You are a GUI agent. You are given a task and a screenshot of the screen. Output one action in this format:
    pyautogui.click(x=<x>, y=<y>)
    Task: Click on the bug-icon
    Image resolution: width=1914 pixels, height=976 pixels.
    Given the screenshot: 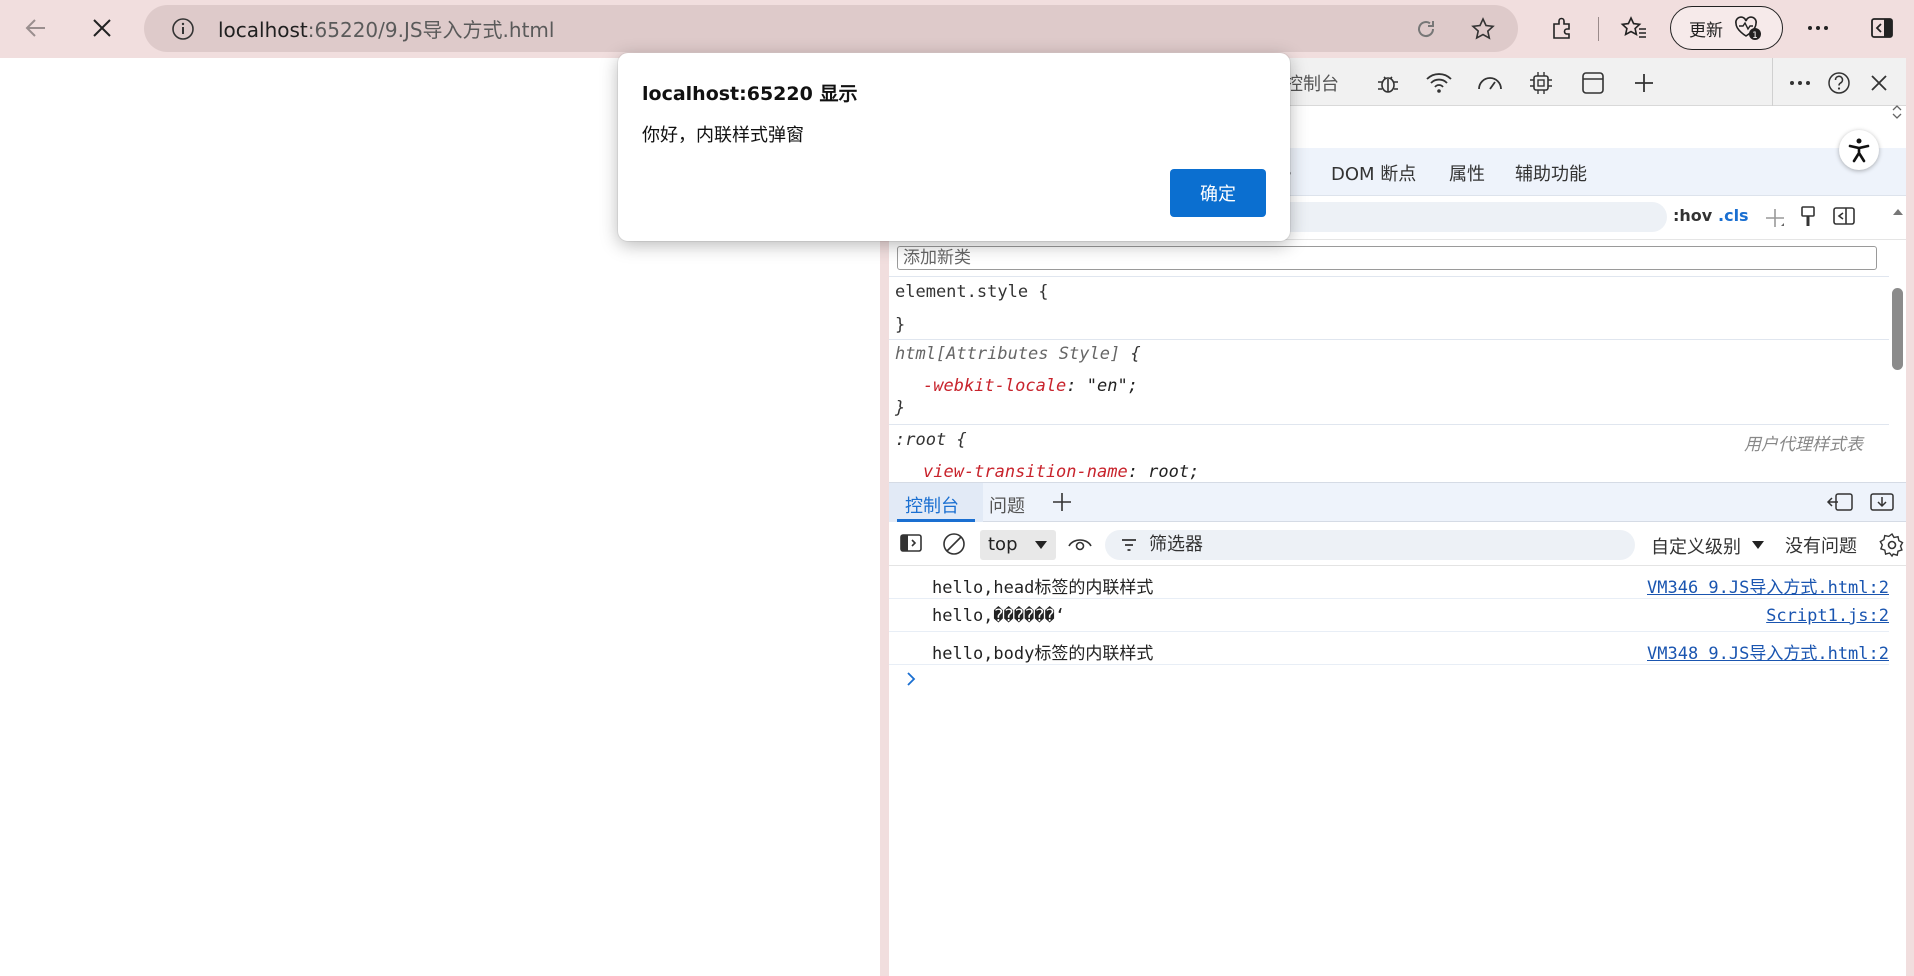 What is the action you would take?
    pyautogui.click(x=1388, y=84)
    